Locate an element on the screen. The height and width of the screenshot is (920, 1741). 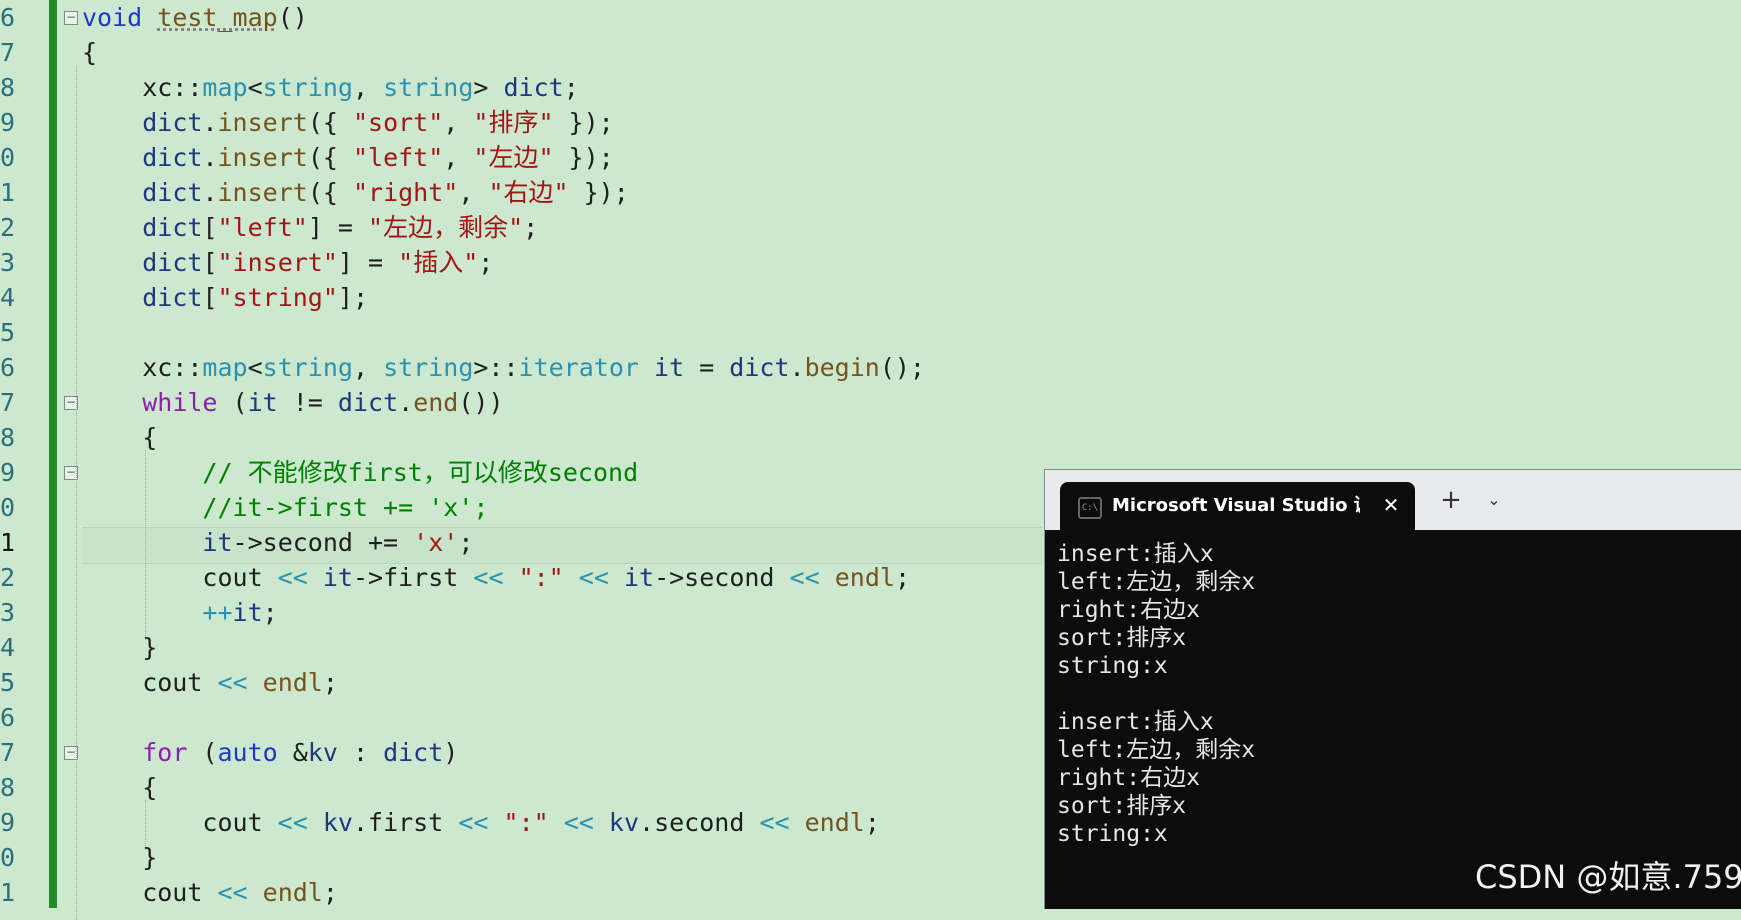
code-token: , is located at coordinates (458, 157).